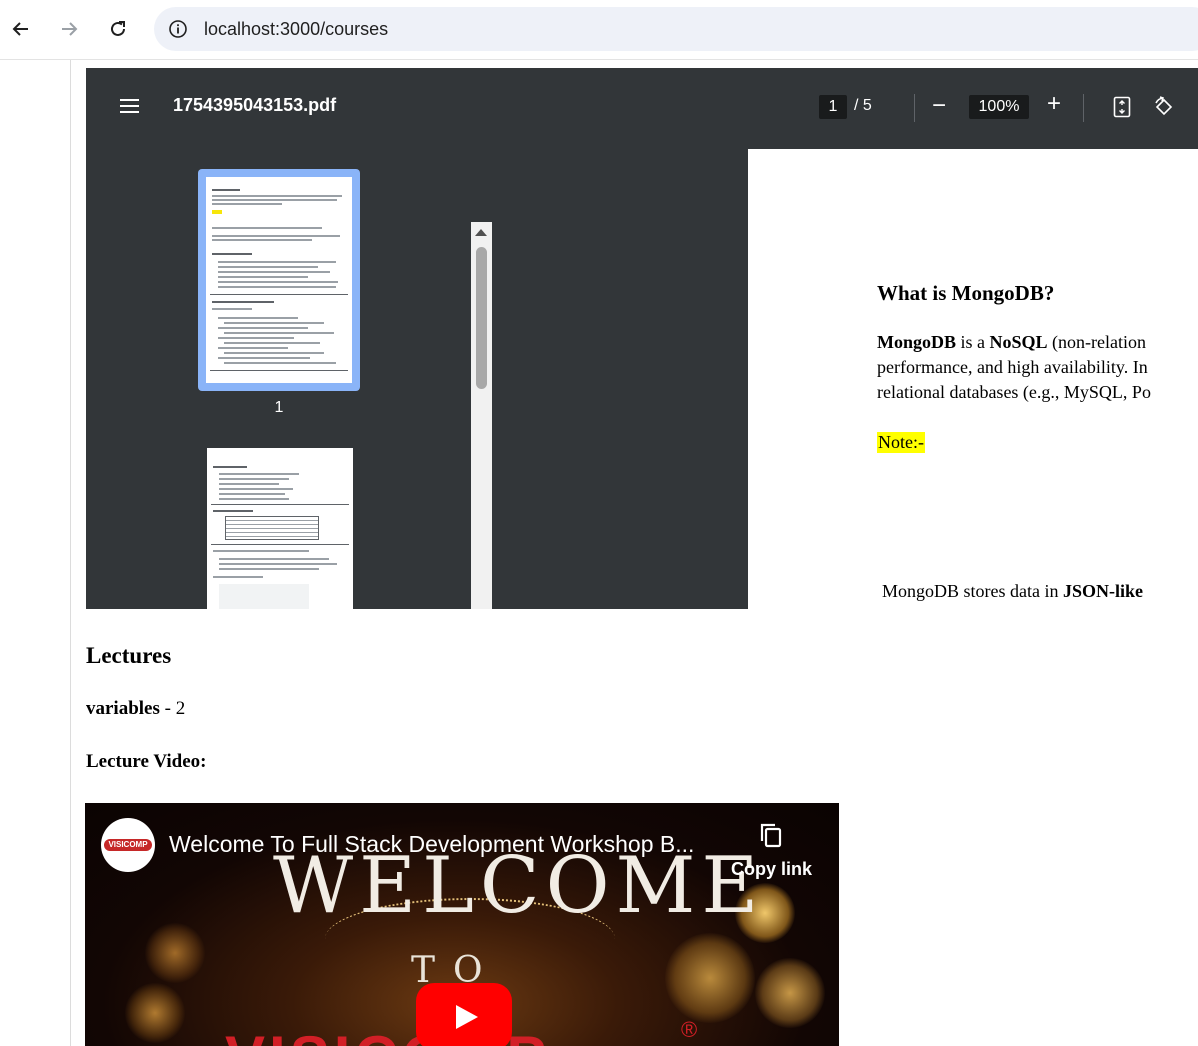 The width and height of the screenshot is (1198, 1046). Describe the element at coordinates (146, 761) in the screenshot. I see `lecture-video-label: Lecture Video:` at that location.